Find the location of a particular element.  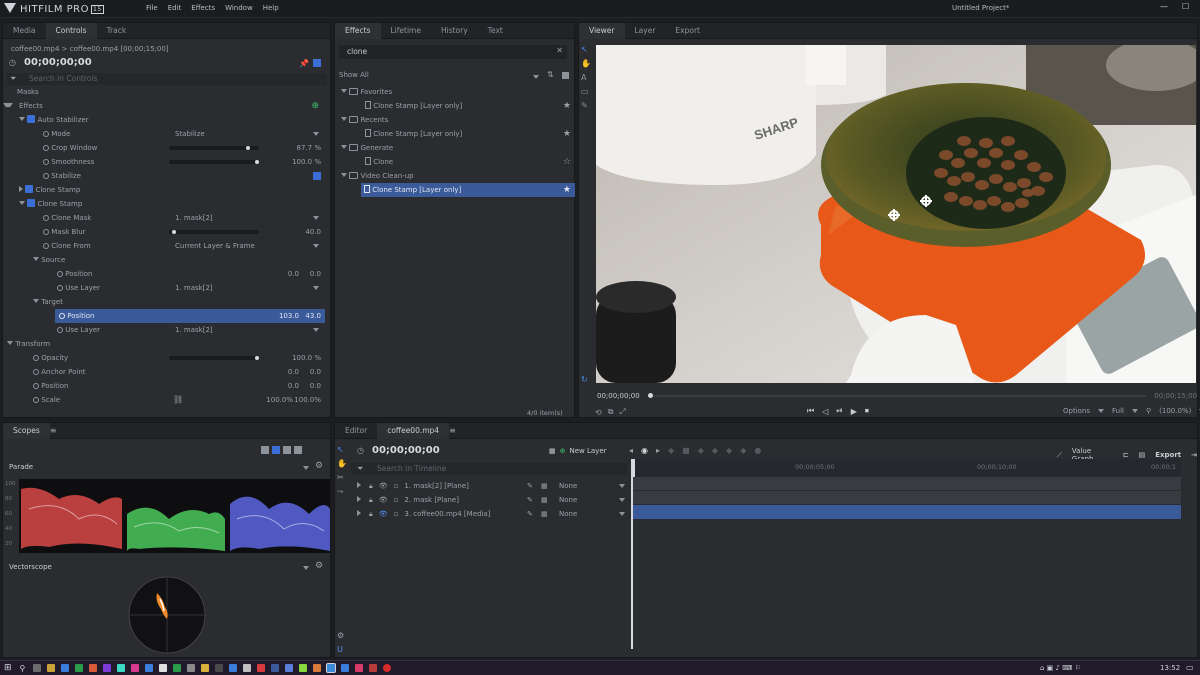

controls-search: ⏷ Search in Controls is located at coordinates (167, 79).